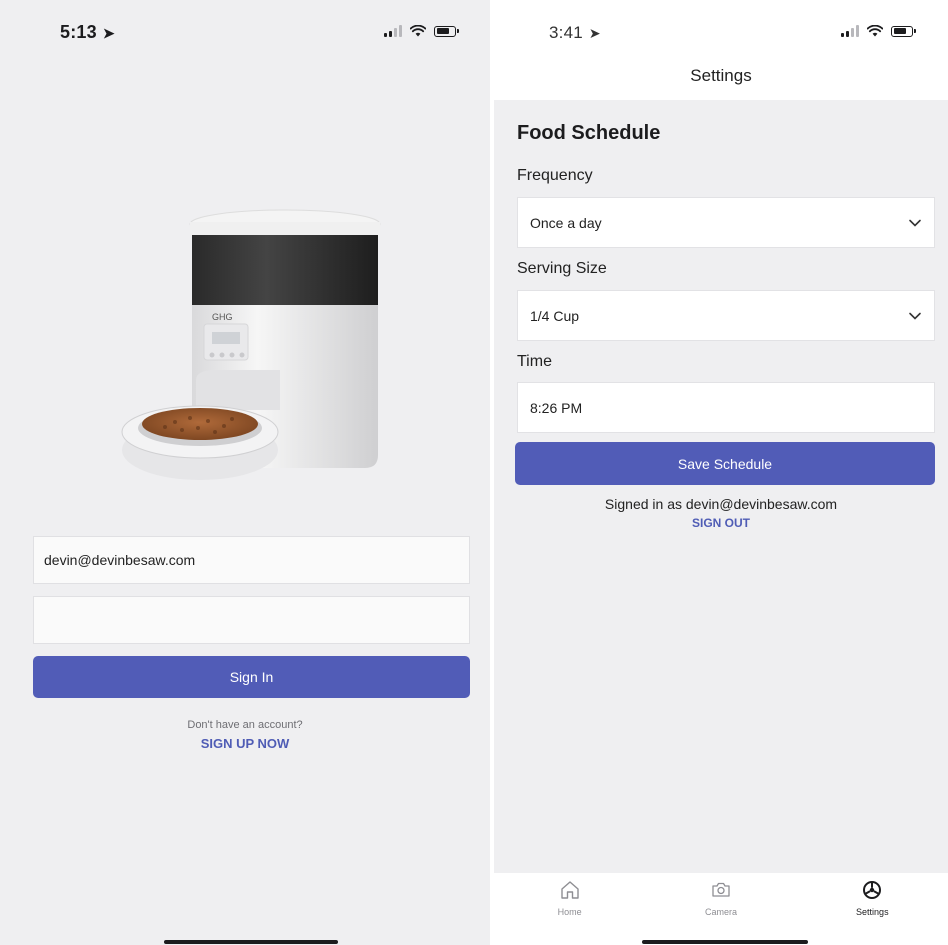  Describe the element at coordinates (562, 268) in the screenshot. I see `serving-size-label: Serving Size` at that location.